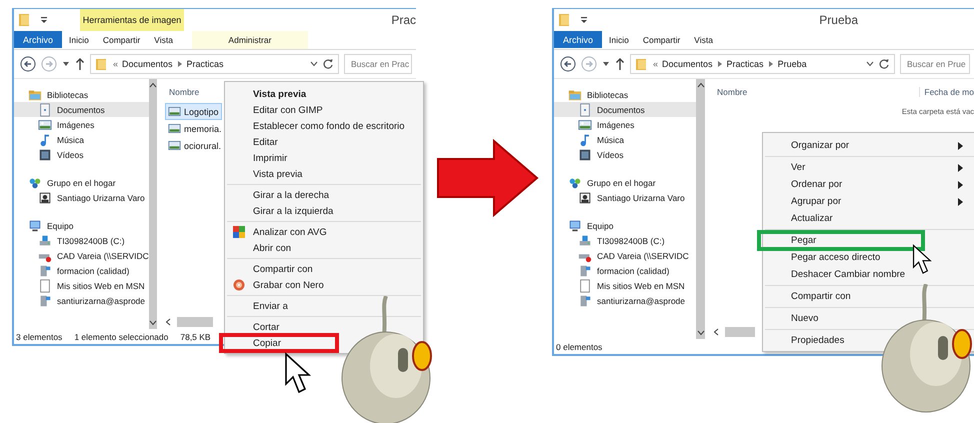  What do you see at coordinates (193, 111) in the screenshot?
I see `file-item: Logotipo` at bounding box center [193, 111].